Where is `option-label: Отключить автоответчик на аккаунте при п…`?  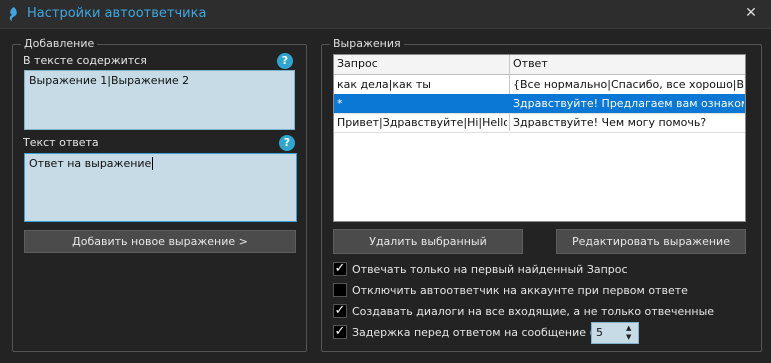 option-label: Отключить автоответчик на аккаунте при п… is located at coordinates (520, 290).